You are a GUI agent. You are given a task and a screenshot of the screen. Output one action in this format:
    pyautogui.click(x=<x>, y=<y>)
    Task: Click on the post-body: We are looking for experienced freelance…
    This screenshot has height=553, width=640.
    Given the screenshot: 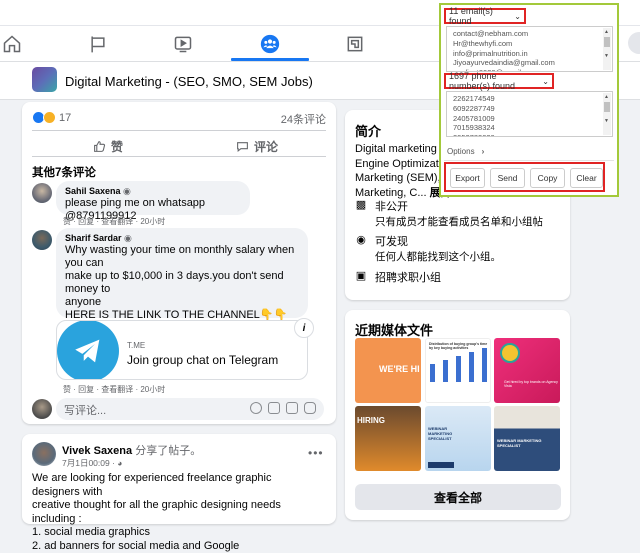 What is the action you would take?
    pyautogui.click(x=156, y=512)
    